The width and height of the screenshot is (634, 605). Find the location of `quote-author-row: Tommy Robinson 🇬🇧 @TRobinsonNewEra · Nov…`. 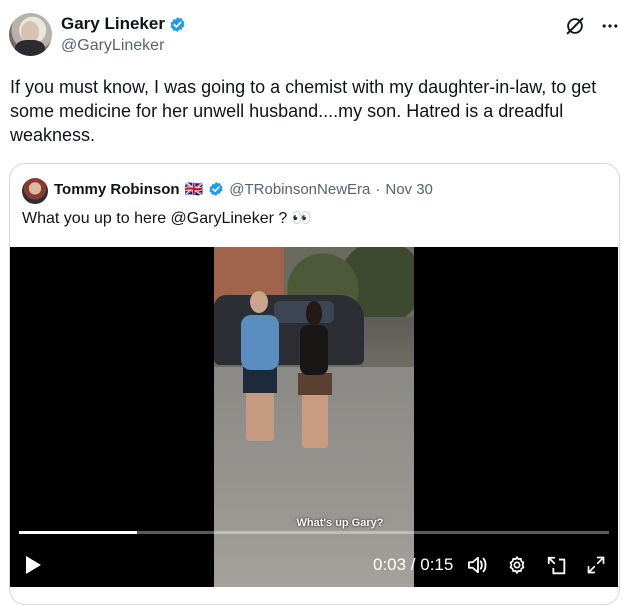

quote-author-row: Tommy Robinson 🇬🇧 @TRobinsonNewEra · Nov… is located at coordinates (243, 189).